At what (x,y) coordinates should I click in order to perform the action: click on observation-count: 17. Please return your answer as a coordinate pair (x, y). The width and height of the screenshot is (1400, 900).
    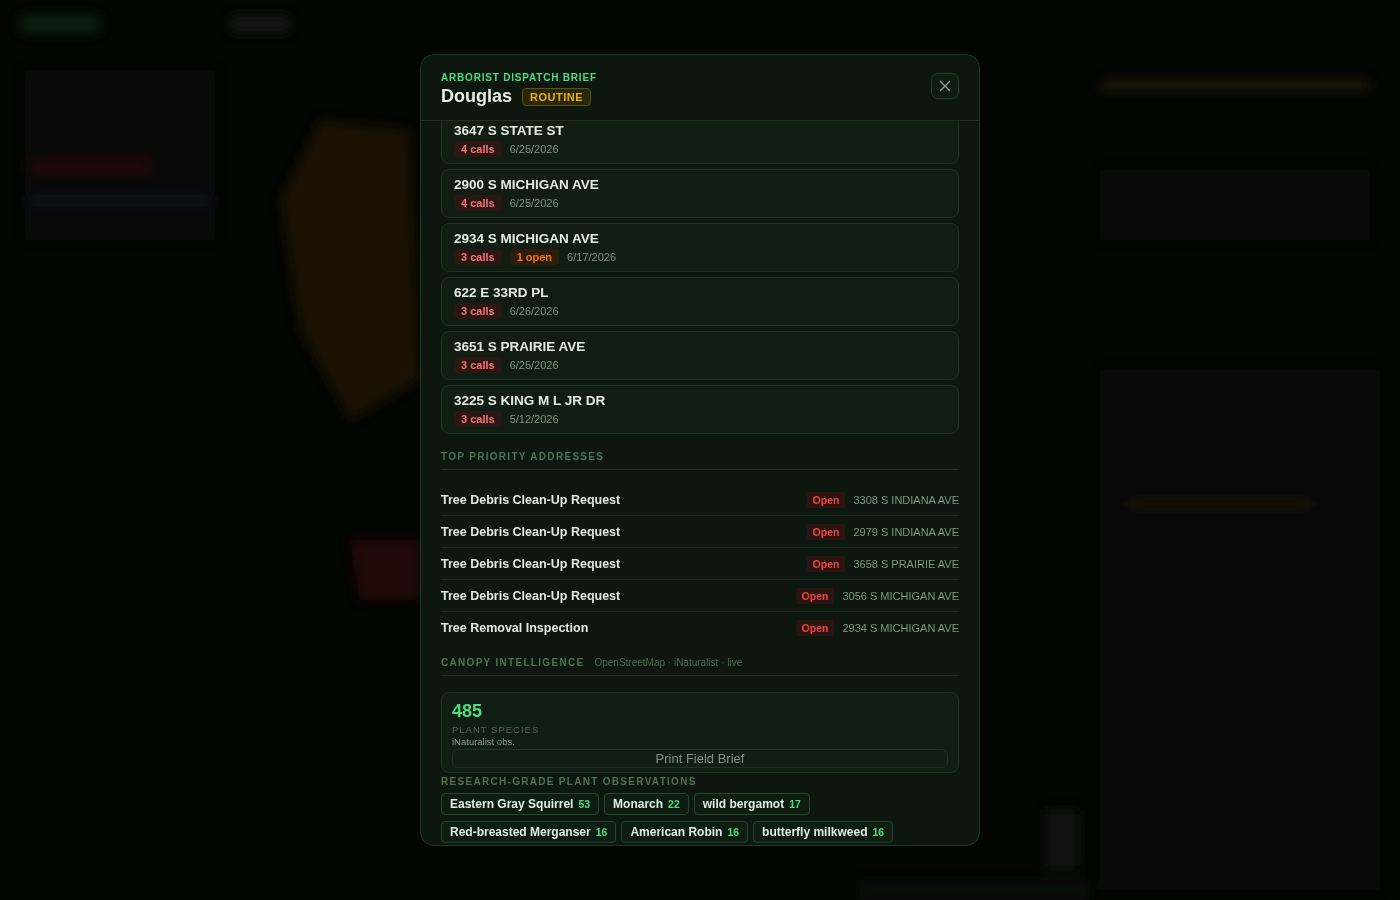
    Looking at the image, I should click on (795, 804).